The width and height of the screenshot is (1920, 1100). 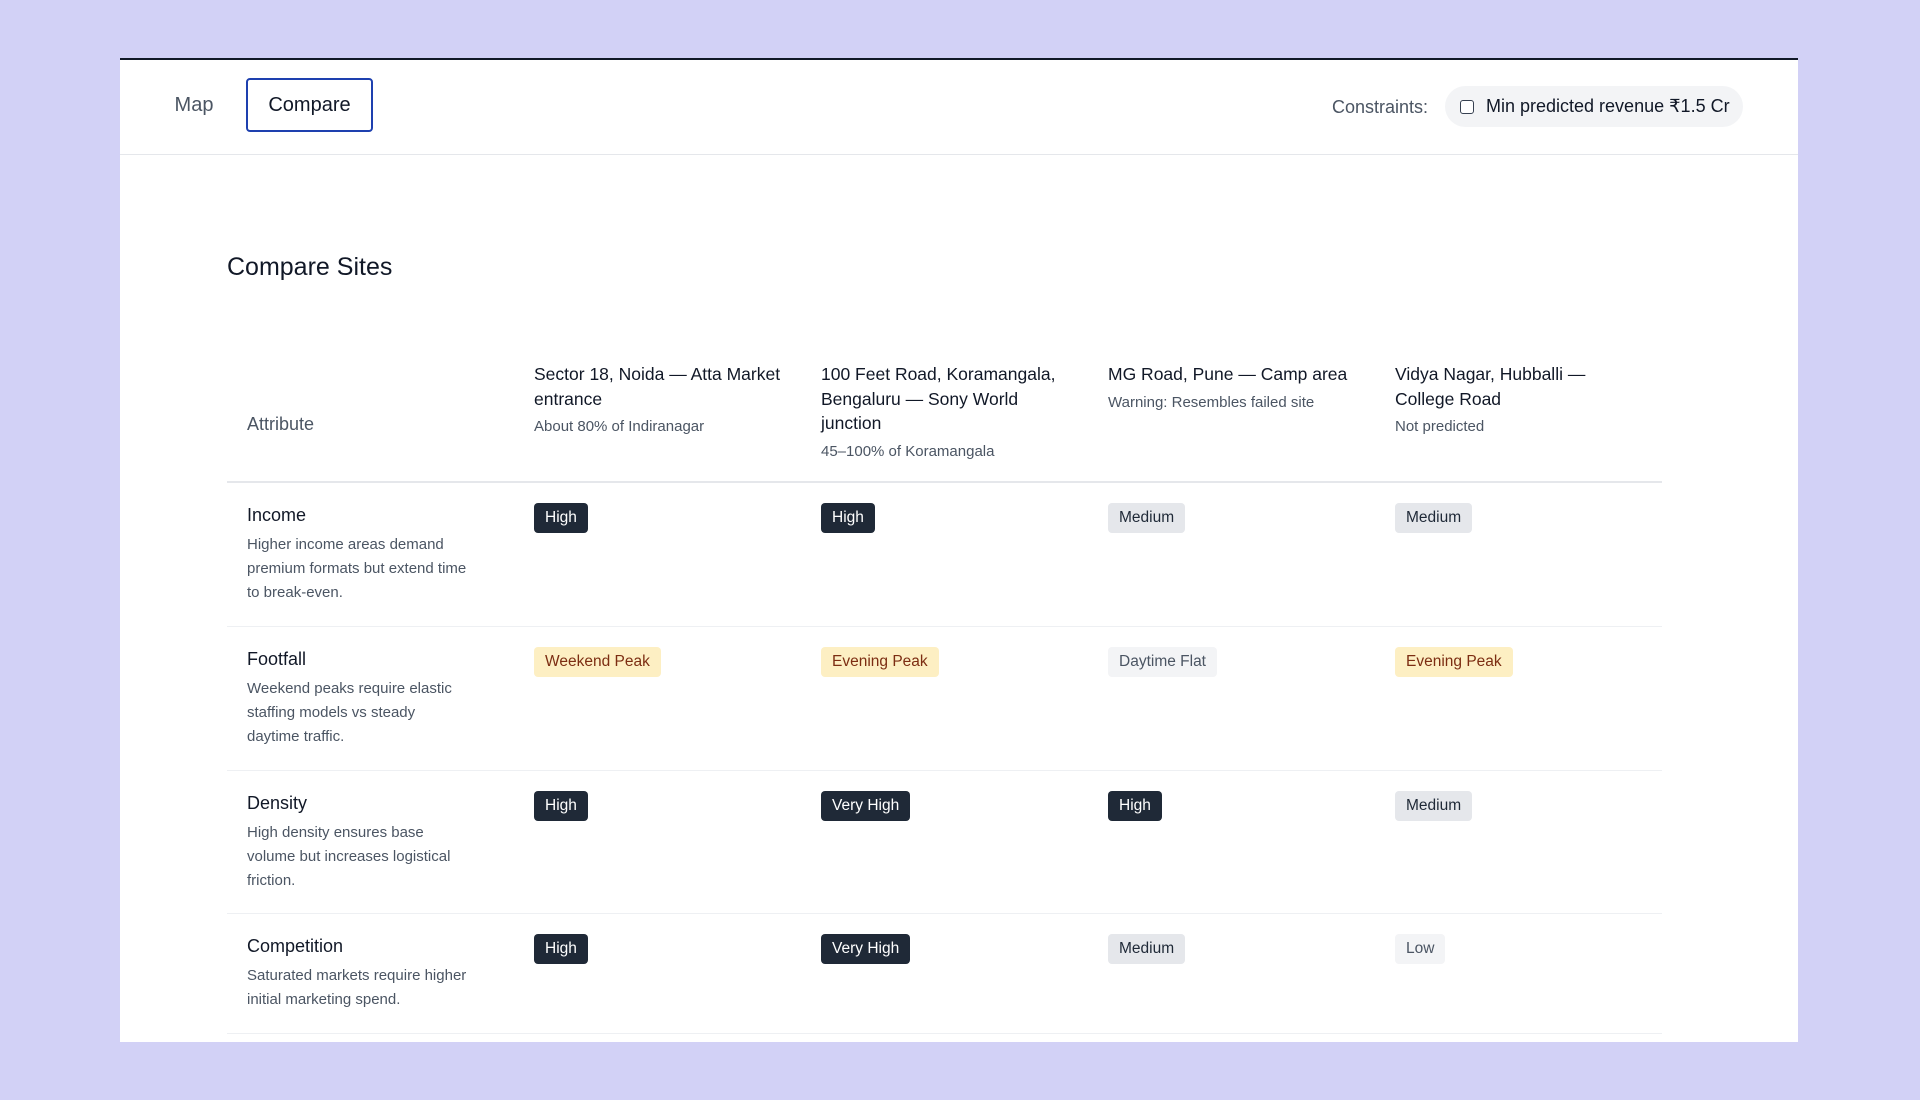 I want to click on value-badge: Low, so click(x=1420, y=949).